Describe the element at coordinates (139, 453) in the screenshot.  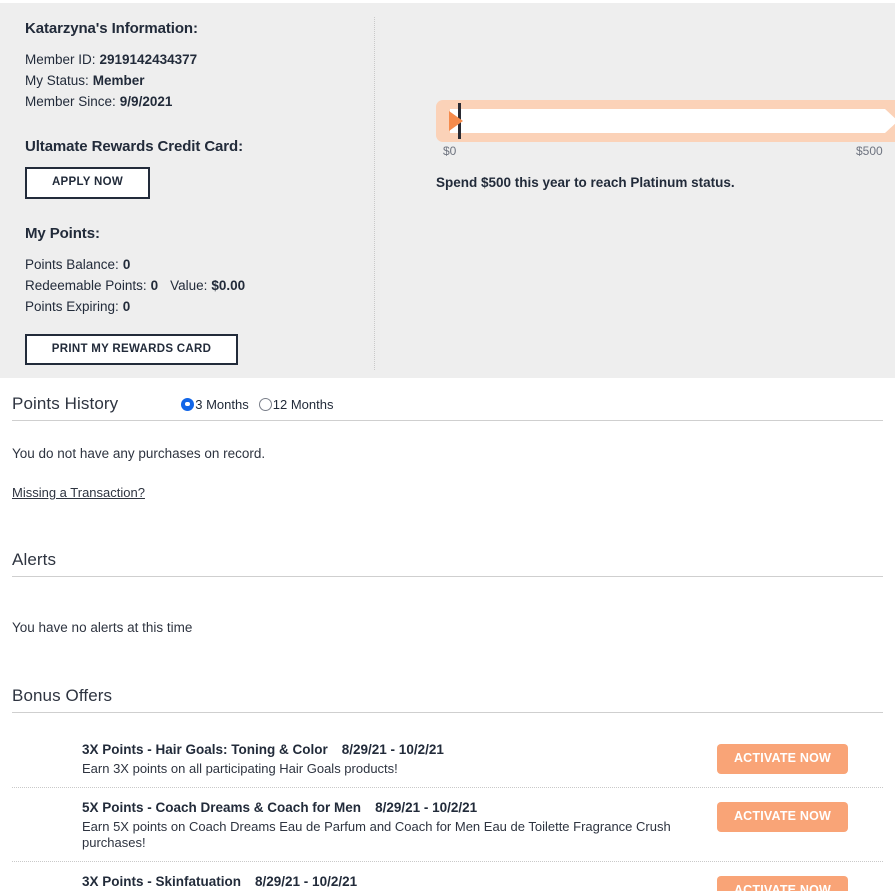
I see `points-history-empty-message: You do not have any purchases on record.` at that location.